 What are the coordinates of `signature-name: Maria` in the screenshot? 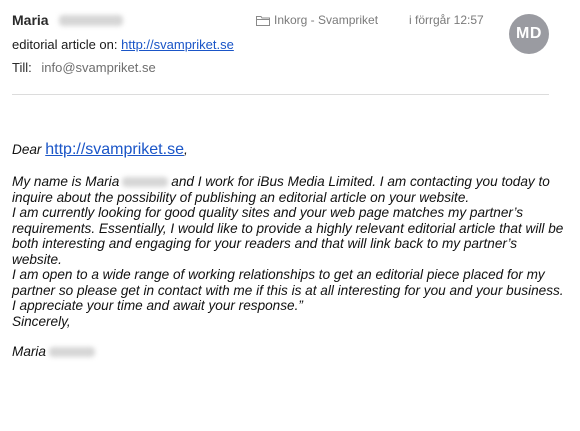 It's located at (29, 351).